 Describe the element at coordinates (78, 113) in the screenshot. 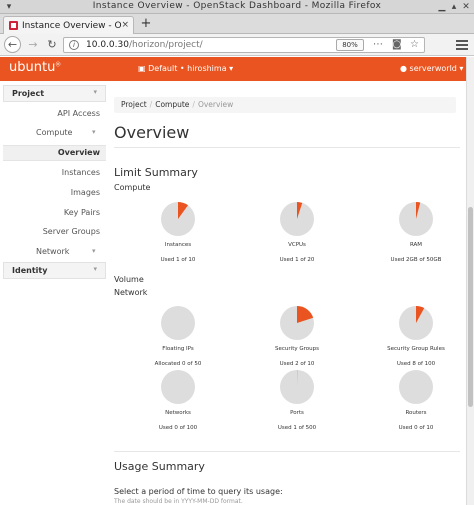

I see `sidebar-item-api-access: API Access` at that location.